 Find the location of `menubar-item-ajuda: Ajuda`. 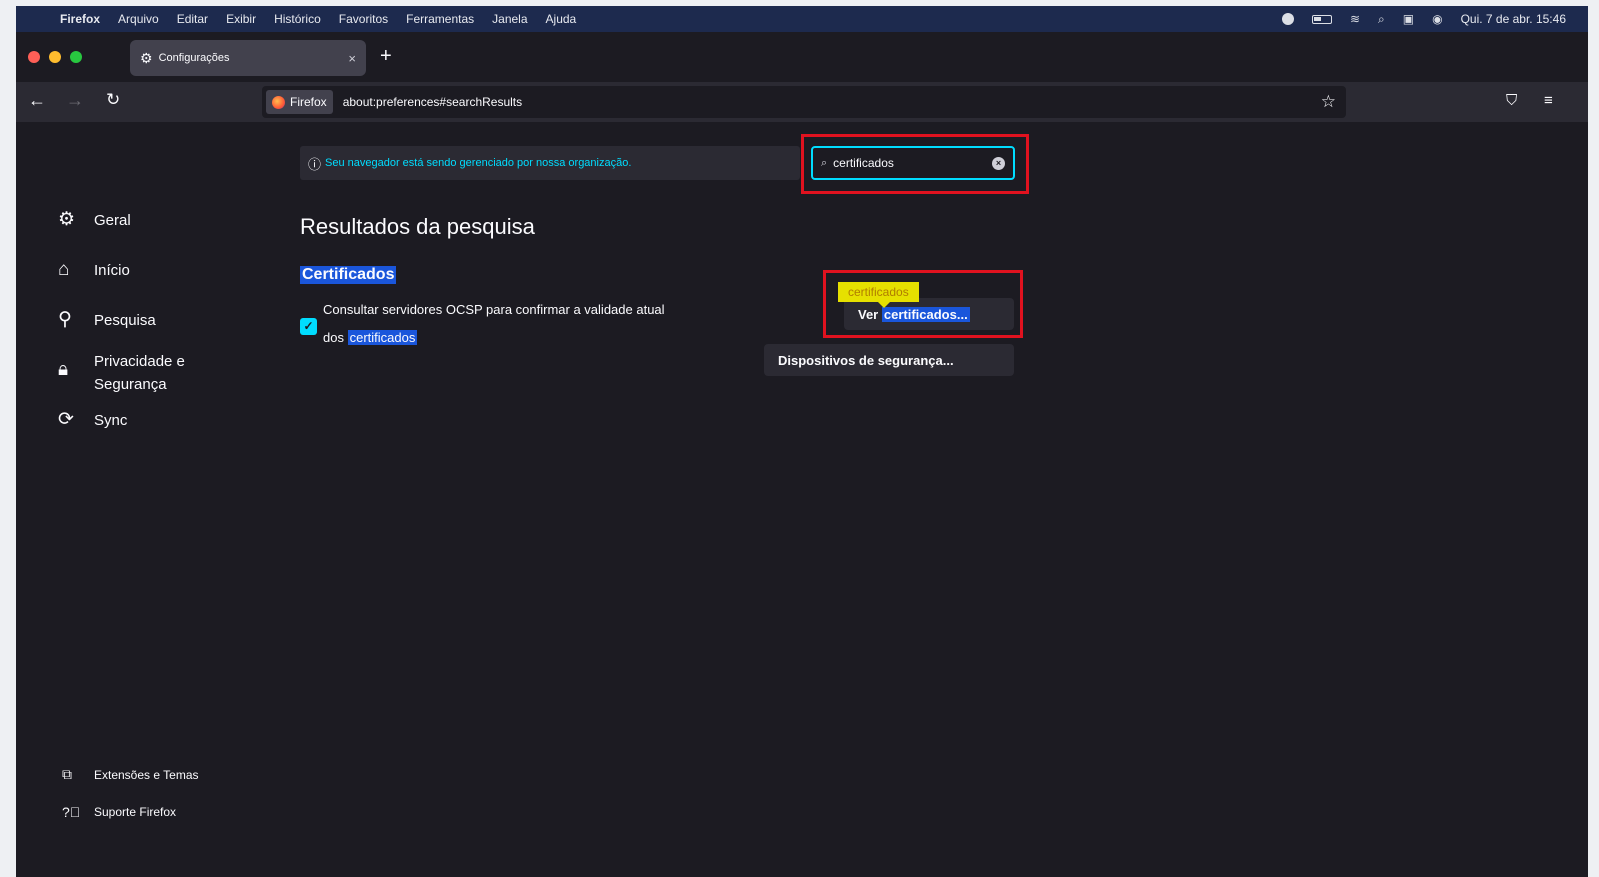

menubar-item-ajuda: Ajuda is located at coordinates (561, 19).